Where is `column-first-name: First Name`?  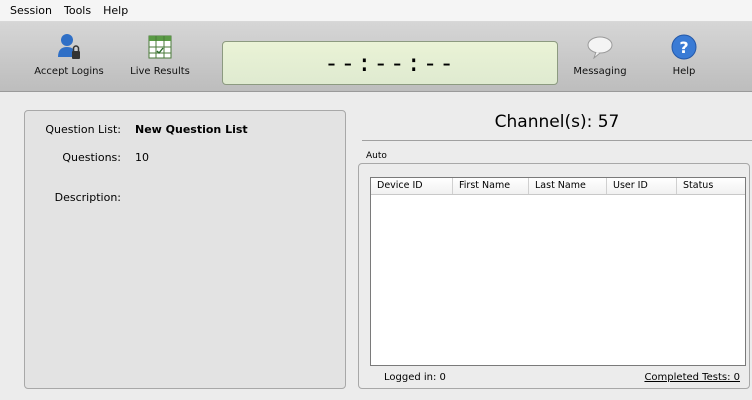
column-first-name: First Name is located at coordinates (491, 186).